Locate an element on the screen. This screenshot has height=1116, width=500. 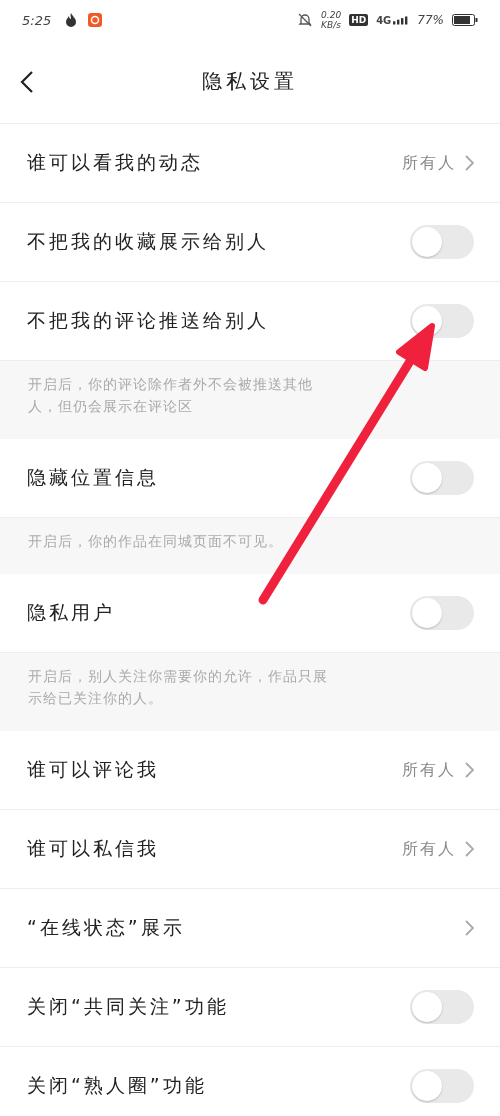
app-icon is located at coordinates (95, 20).